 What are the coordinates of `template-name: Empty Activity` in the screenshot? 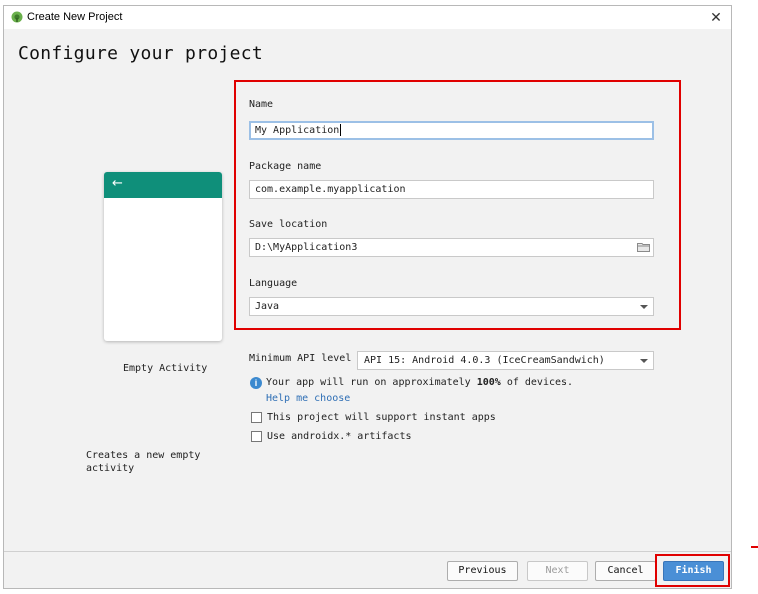 It's located at (165, 368).